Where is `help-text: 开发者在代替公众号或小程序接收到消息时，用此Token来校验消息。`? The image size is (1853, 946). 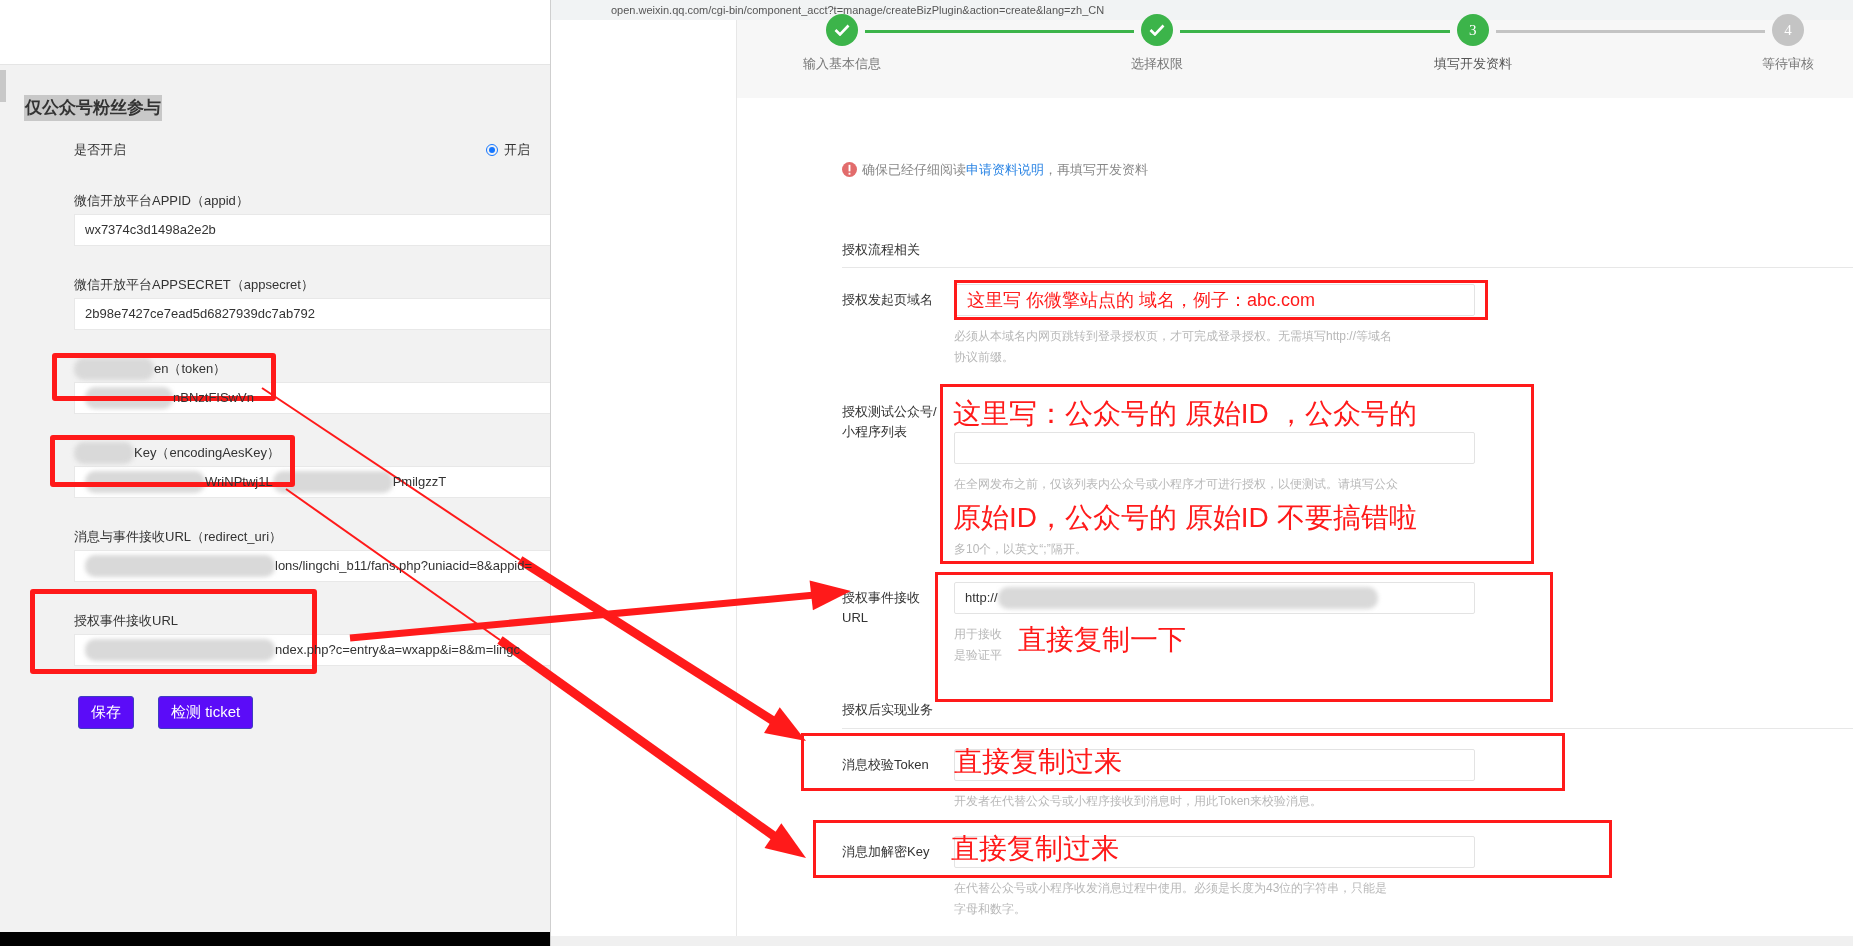 help-text: 开发者在代替公众号或小程序接收到消息时，用此Token来校验消息。 is located at coordinates (1138, 801).